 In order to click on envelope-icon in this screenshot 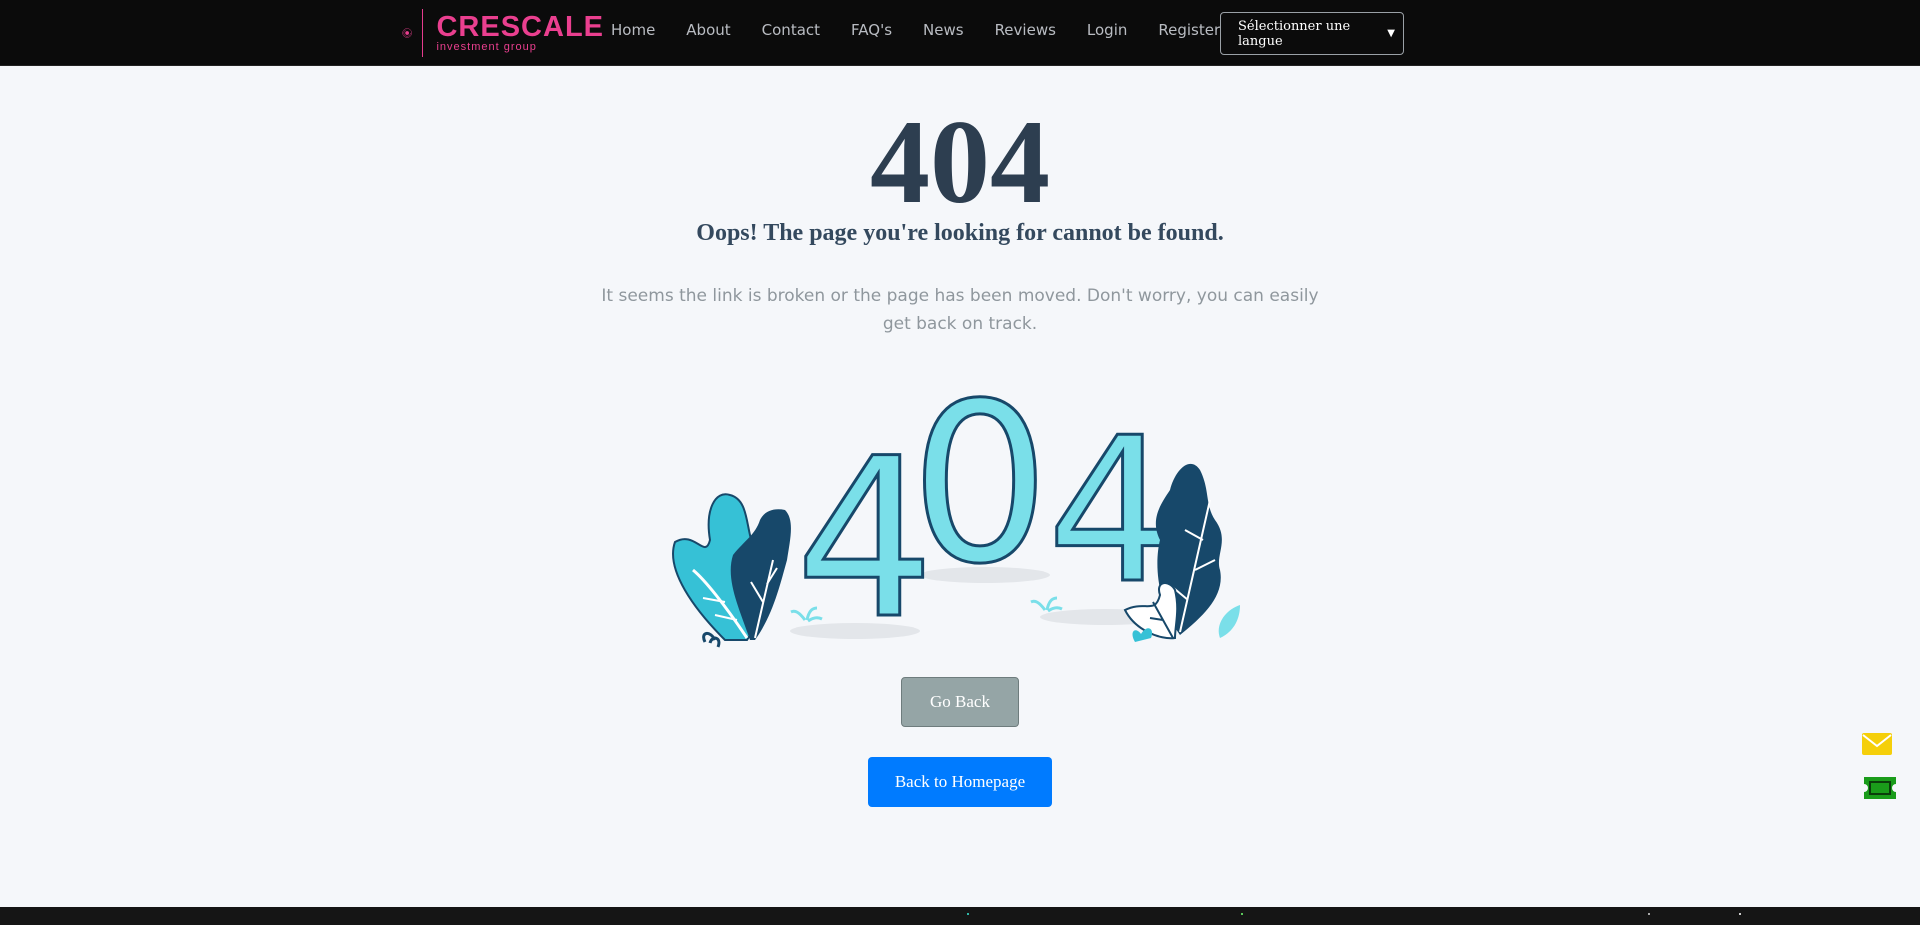, I will do `click(1877, 744)`.